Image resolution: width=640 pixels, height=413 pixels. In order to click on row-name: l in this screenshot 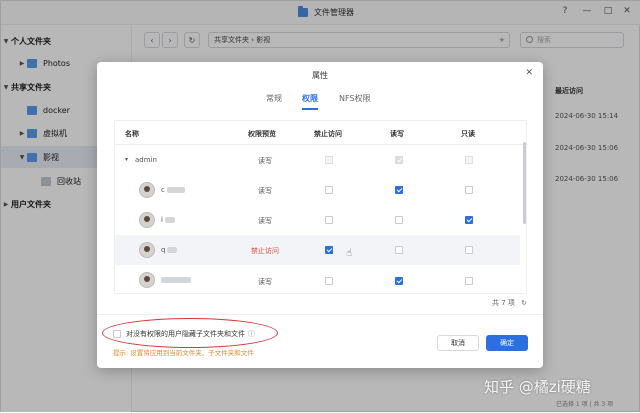, I will do `click(162, 220)`.